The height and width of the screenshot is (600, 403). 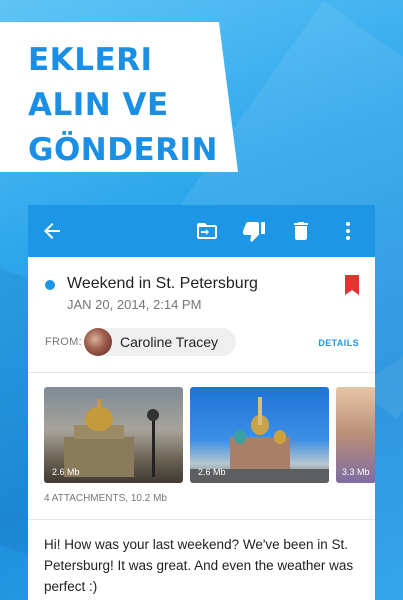 What do you see at coordinates (90, 60) in the screenshot?
I see `promo-line-1: EKLERI` at bounding box center [90, 60].